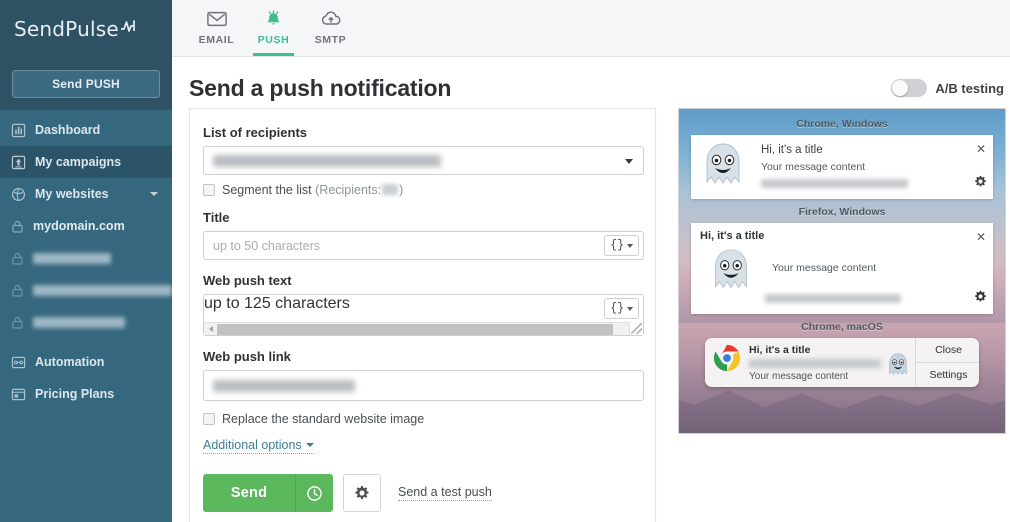  What do you see at coordinates (68, 130) in the screenshot?
I see `sidebar-item-label: Dashboard` at bounding box center [68, 130].